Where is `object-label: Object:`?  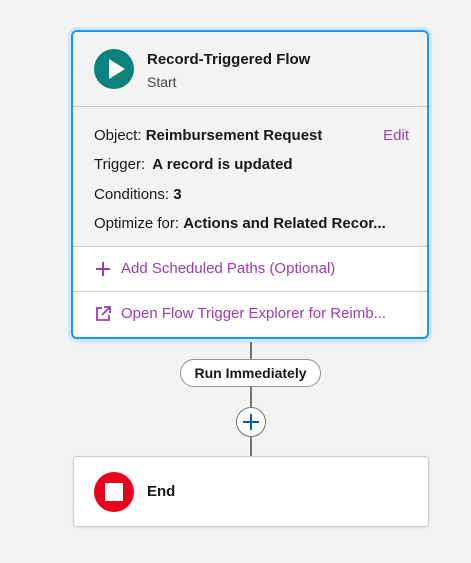 object-label: Object: is located at coordinates (120, 135).